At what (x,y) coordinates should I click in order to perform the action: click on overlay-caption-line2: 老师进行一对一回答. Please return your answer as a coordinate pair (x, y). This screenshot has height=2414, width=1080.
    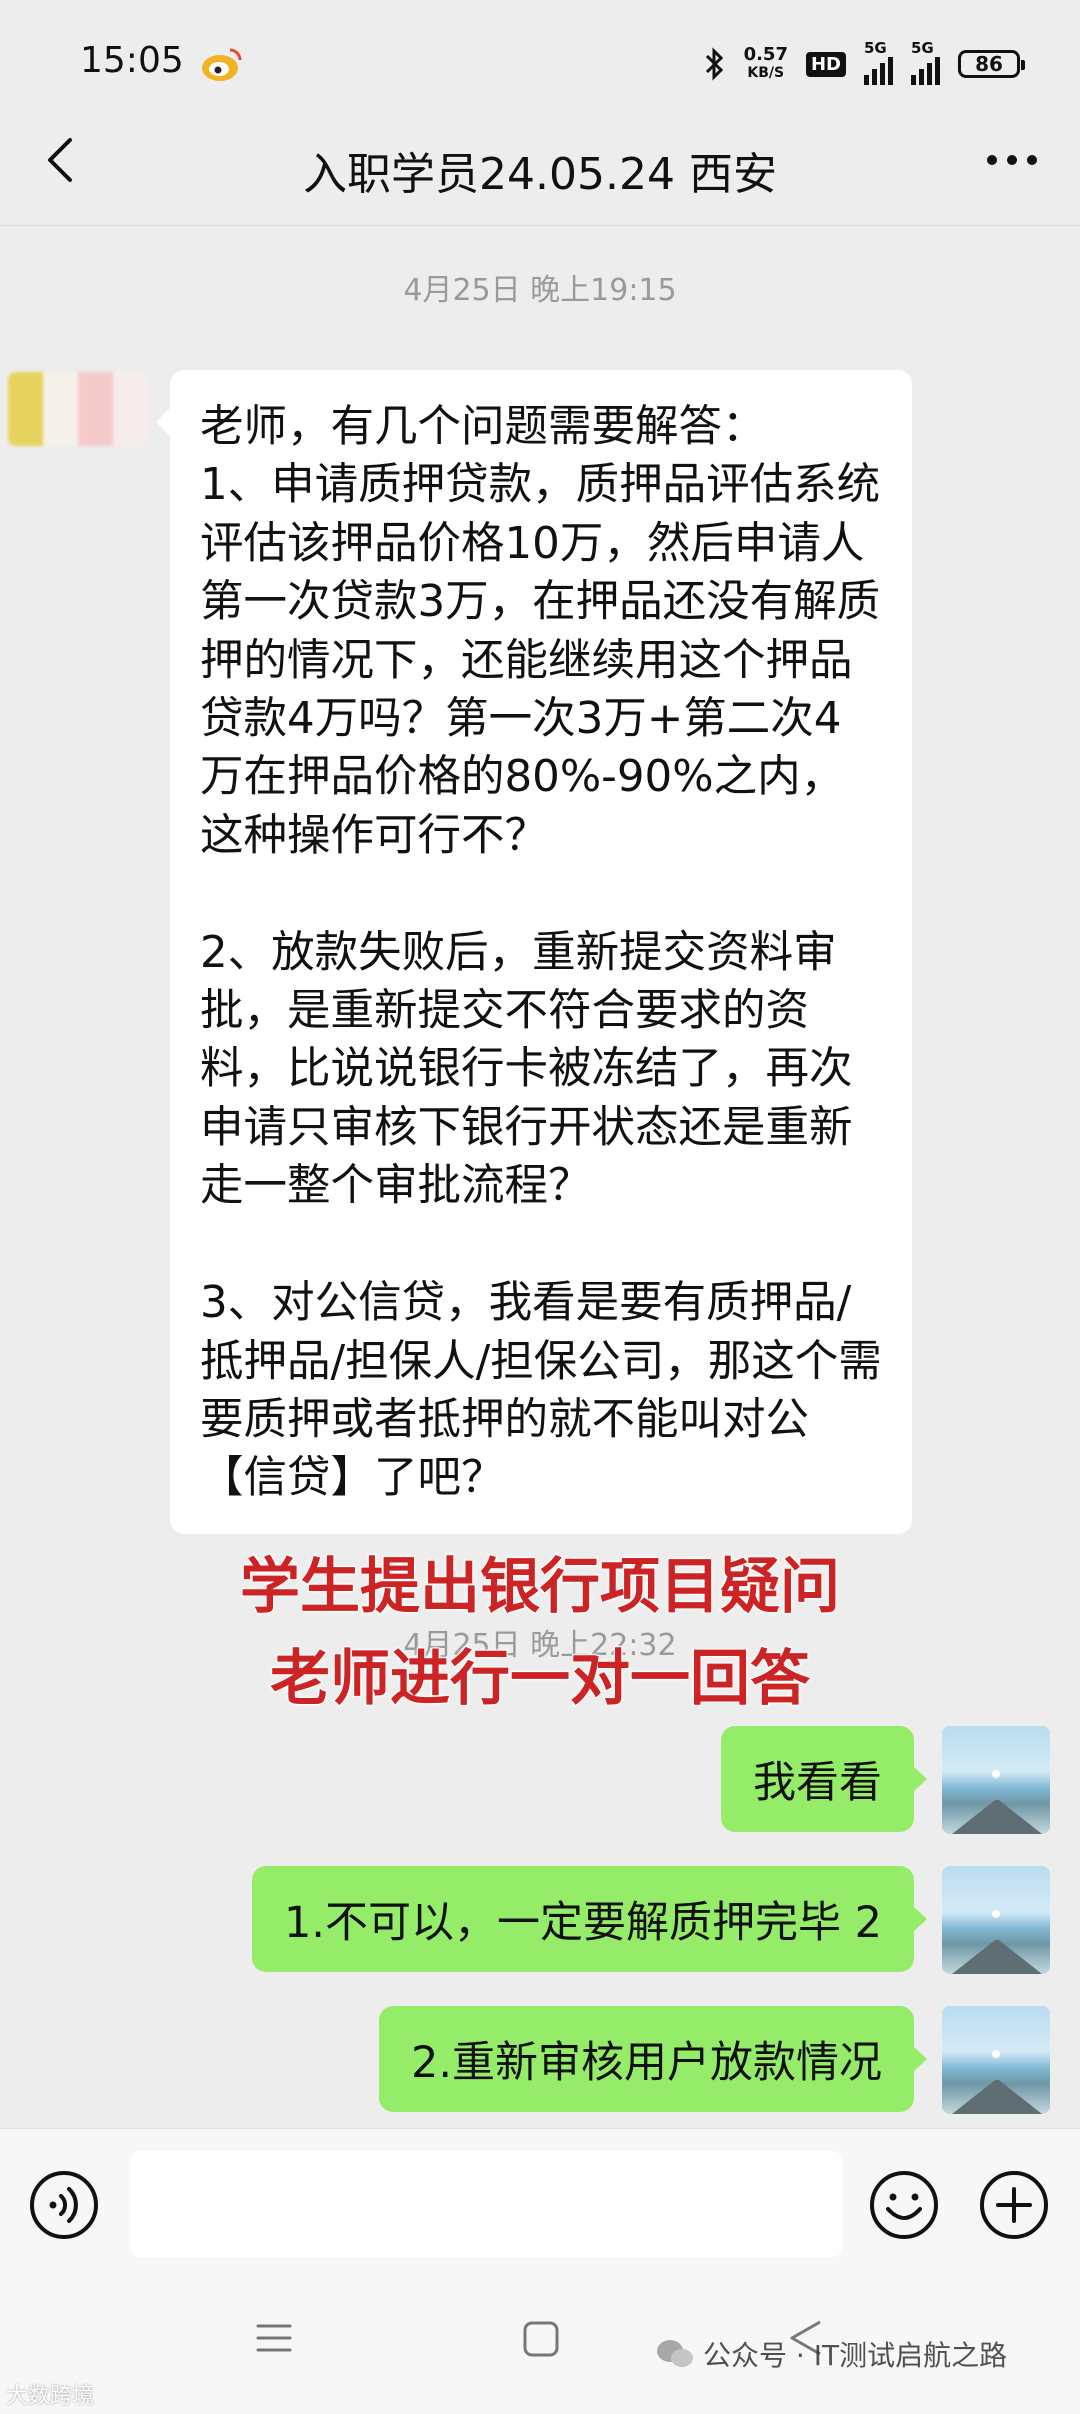
    Looking at the image, I should click on (540, 1679).